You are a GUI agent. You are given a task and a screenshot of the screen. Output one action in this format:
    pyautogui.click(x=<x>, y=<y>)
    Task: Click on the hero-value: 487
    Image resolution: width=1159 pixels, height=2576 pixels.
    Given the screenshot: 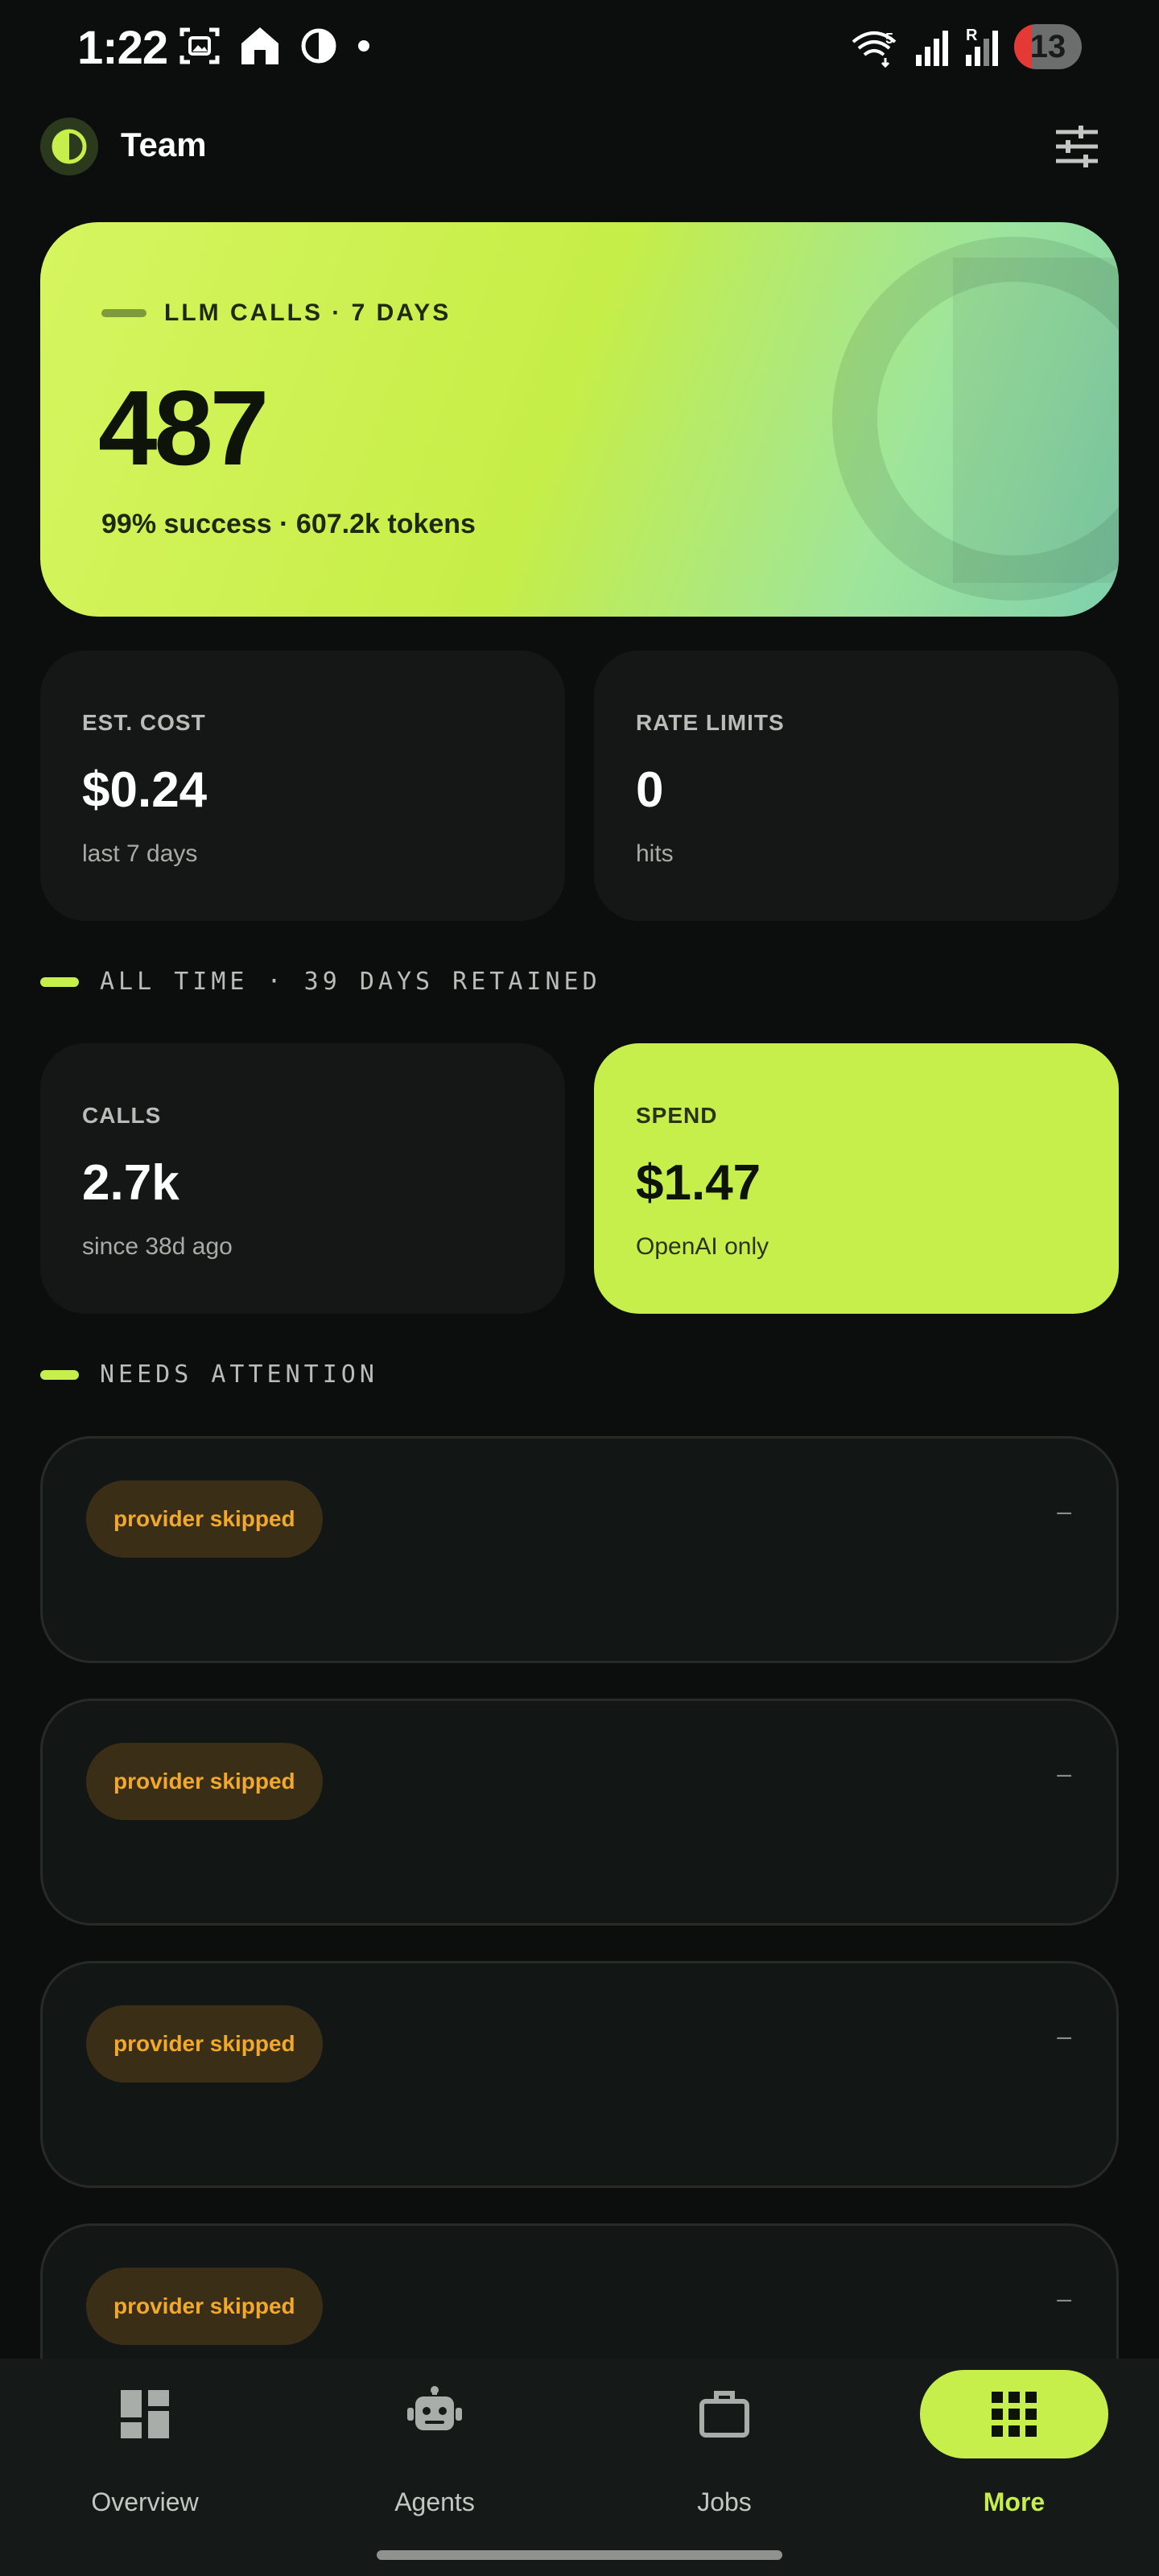 What is the action you would take?
    pyautogui.click(x=183, y=428)
    